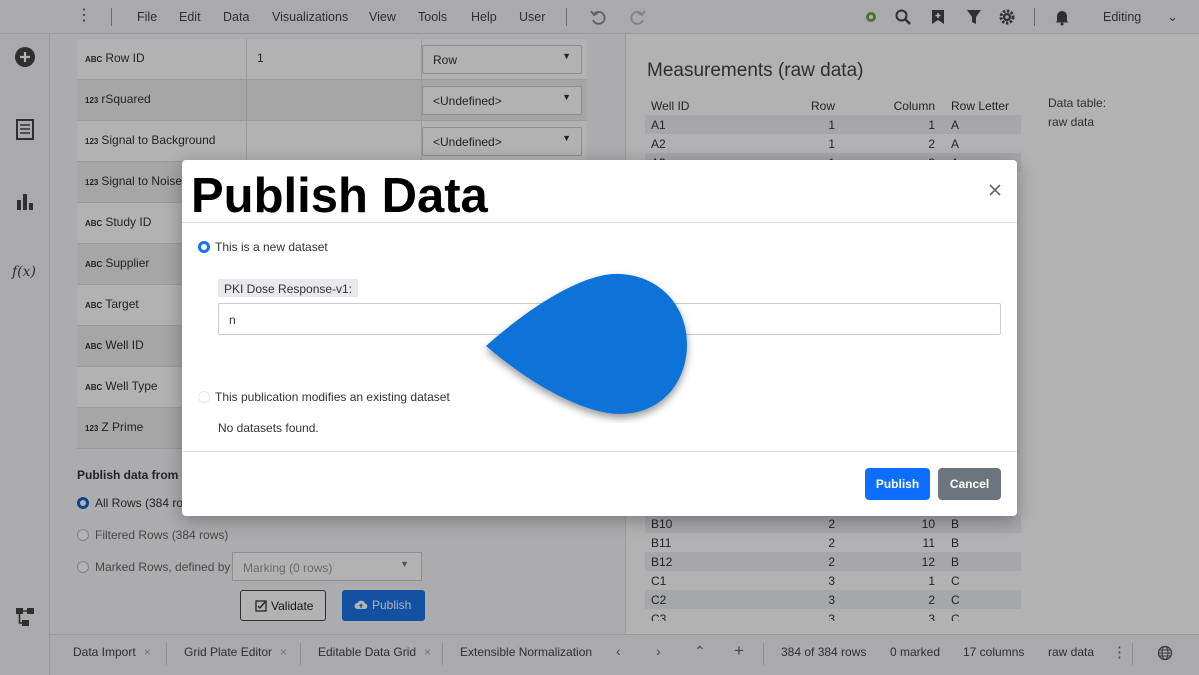 The width and height of the screenshot is (1199, 675). What do you see at coordinates (204, 247) in the screenshot?
I see `radio-selected-icon` at bounding box center [204, 247].